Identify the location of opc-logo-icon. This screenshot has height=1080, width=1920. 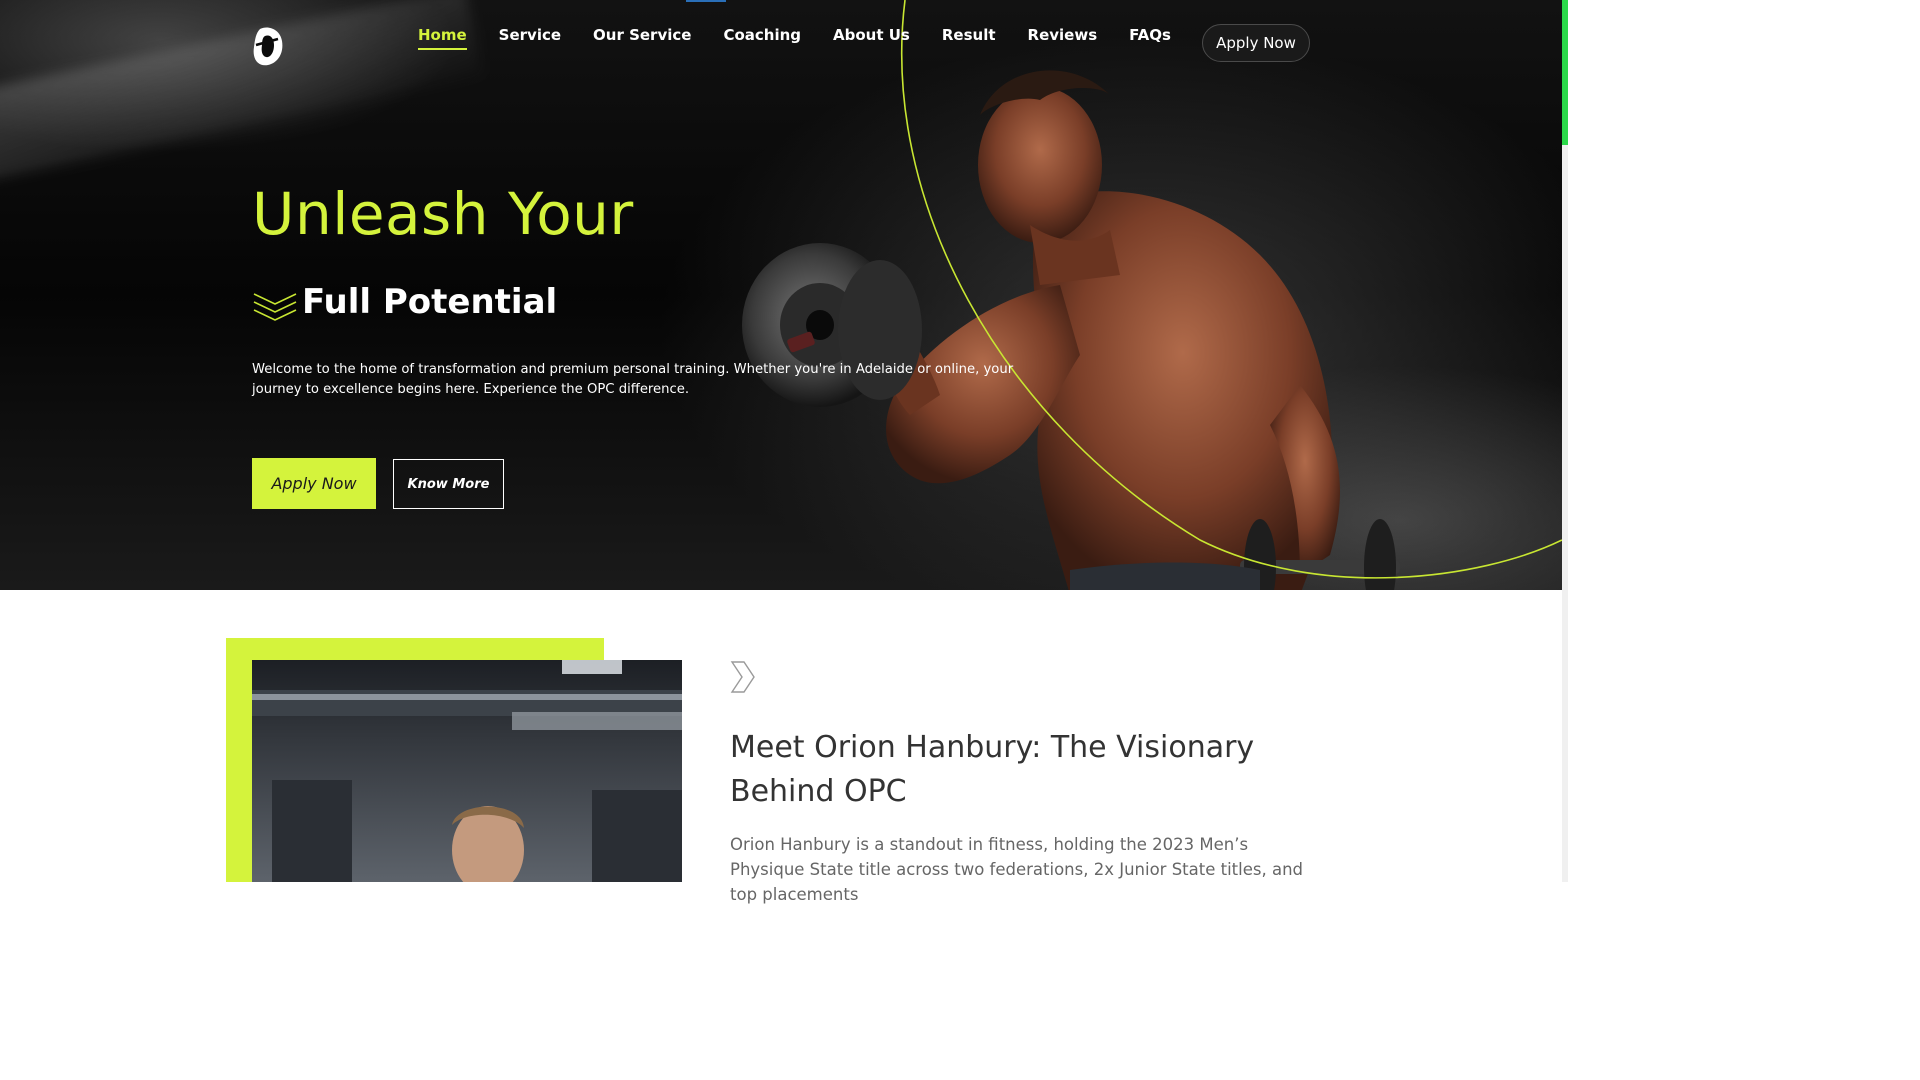
(268, 46).